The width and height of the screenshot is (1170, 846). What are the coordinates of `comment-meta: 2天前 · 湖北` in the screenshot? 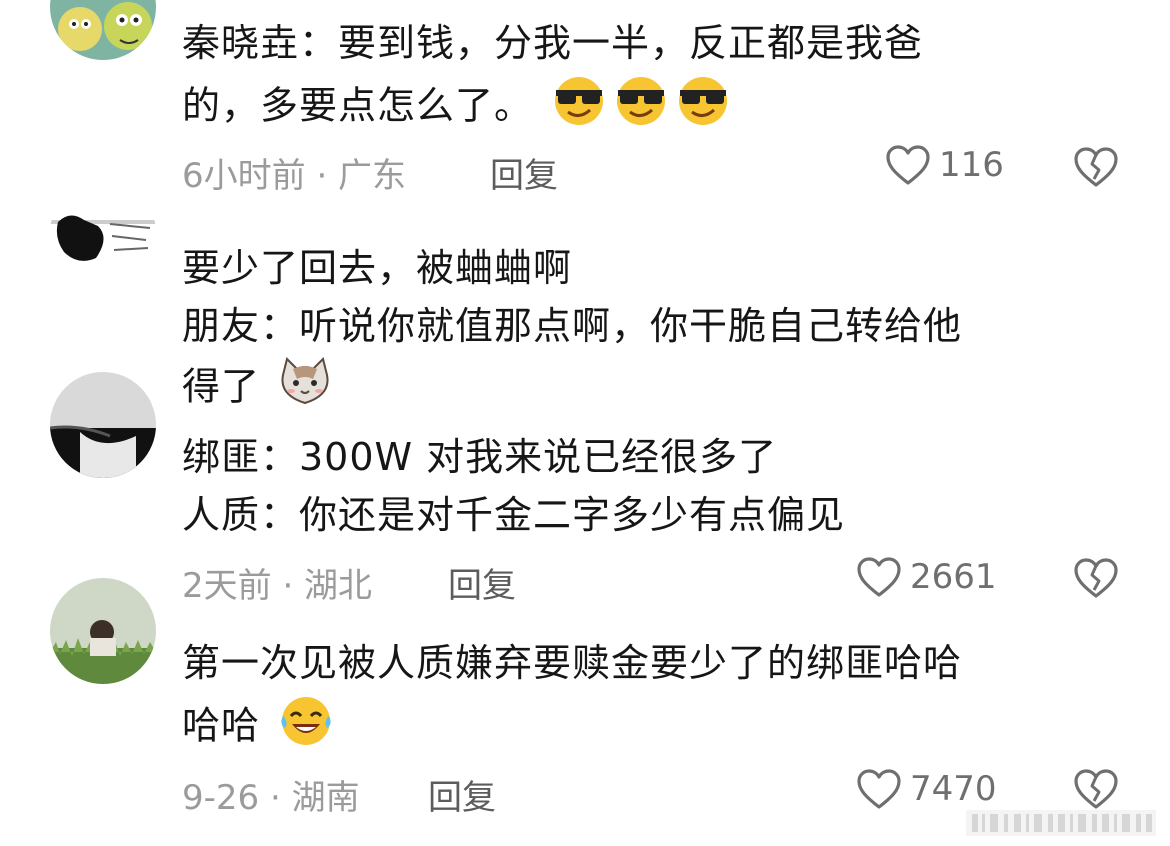 It's located at (277, 586).